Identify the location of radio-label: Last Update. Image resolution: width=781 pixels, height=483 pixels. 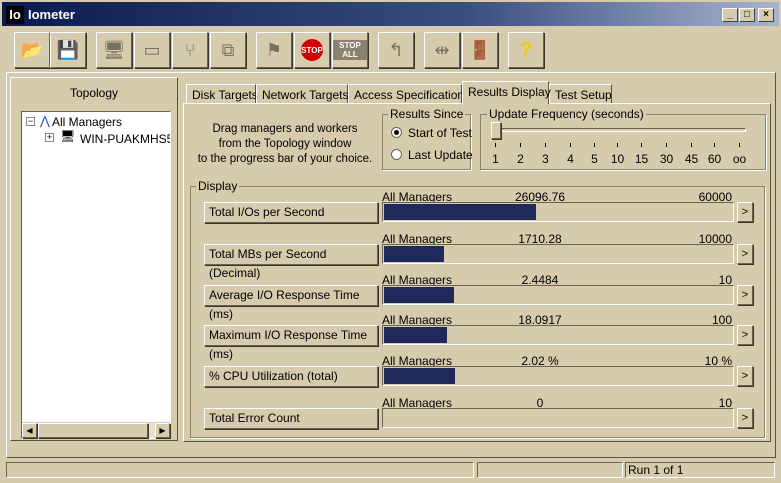
(440, 155).